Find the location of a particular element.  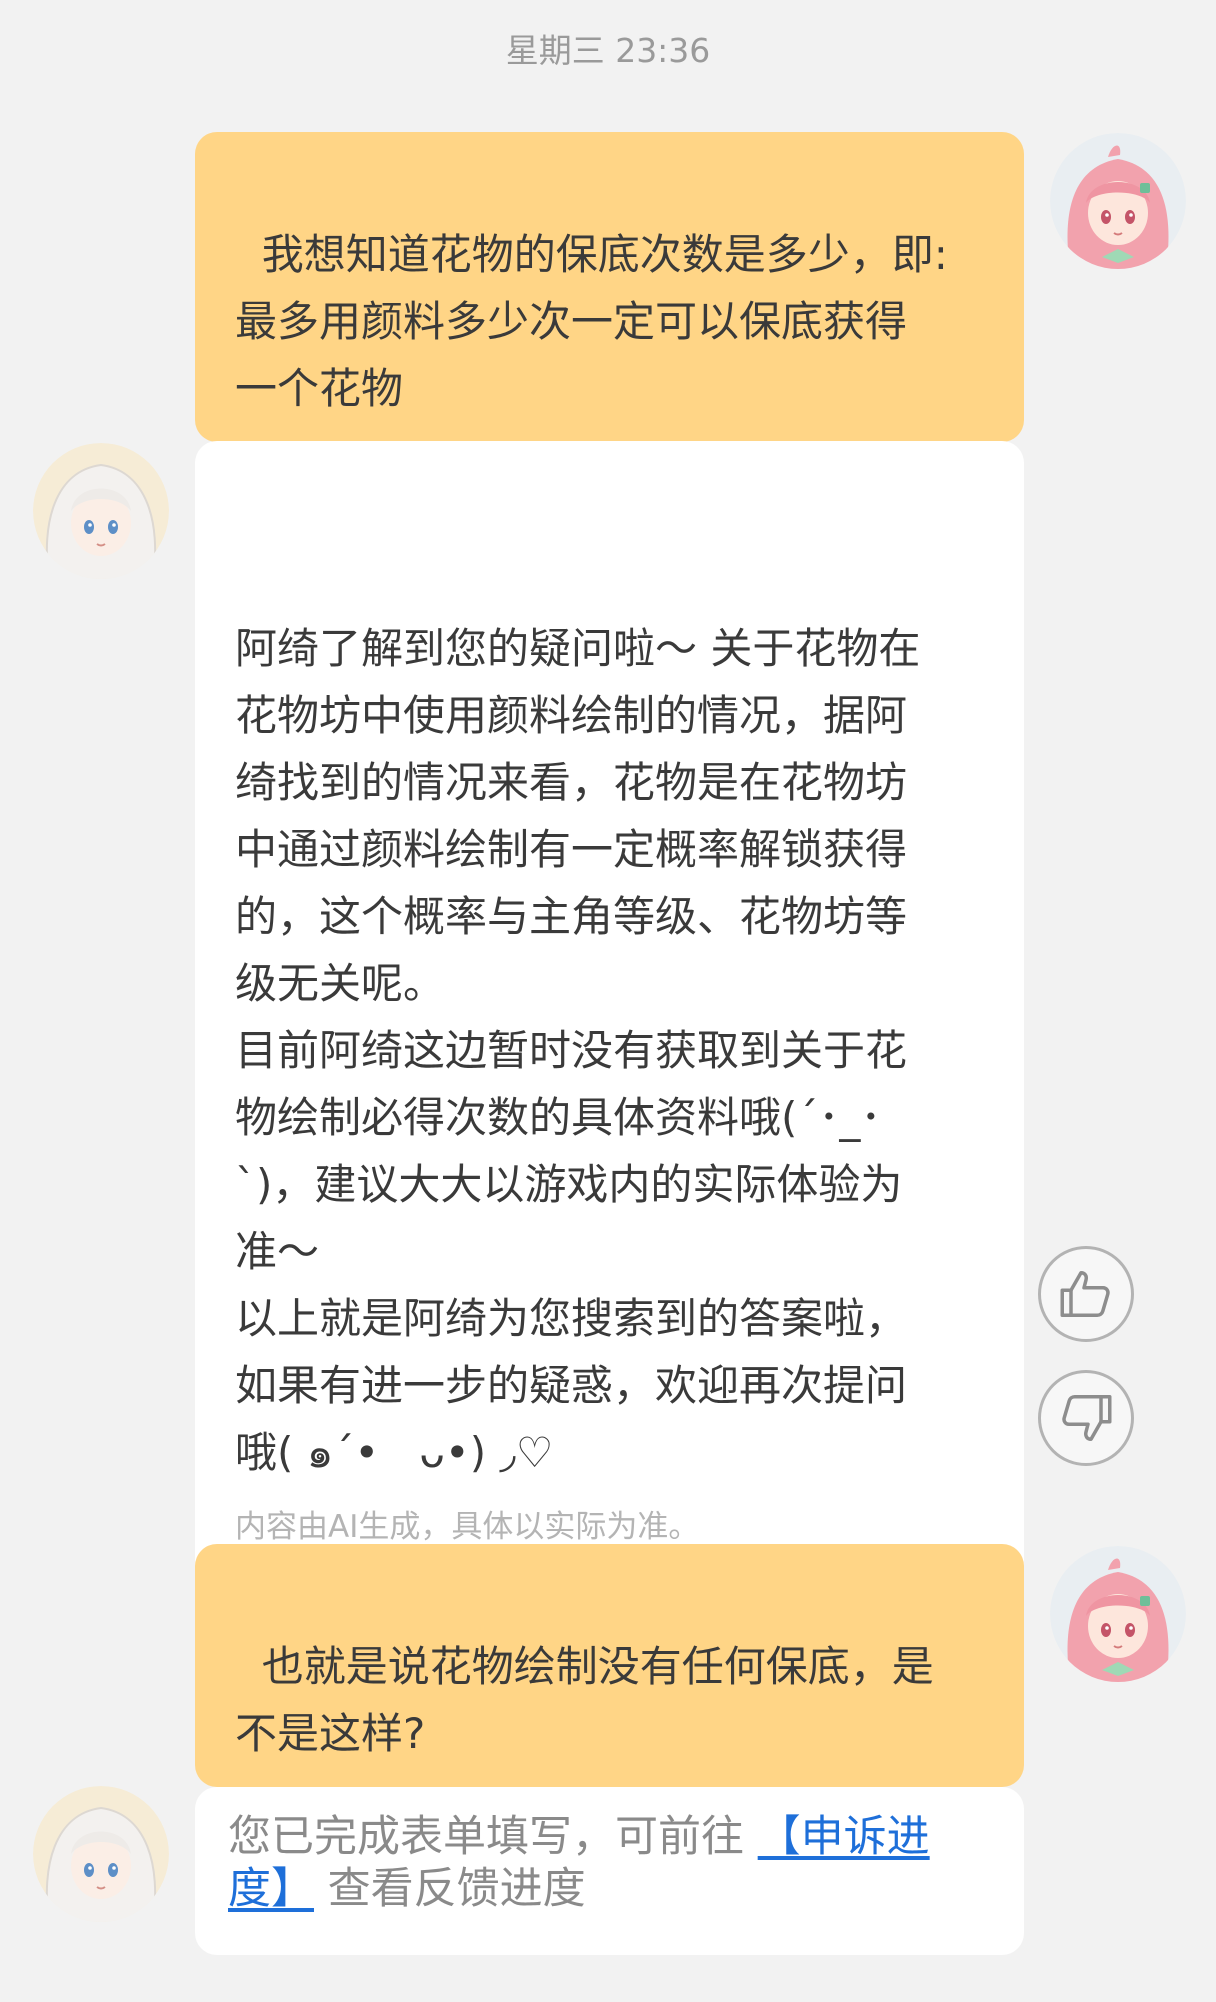

user-message-bubble: 我想知道花物的保底次数是多少，即: 最多用颜料多少次一定可以保底获得 一个花物 is located at coordinates (609, 287).